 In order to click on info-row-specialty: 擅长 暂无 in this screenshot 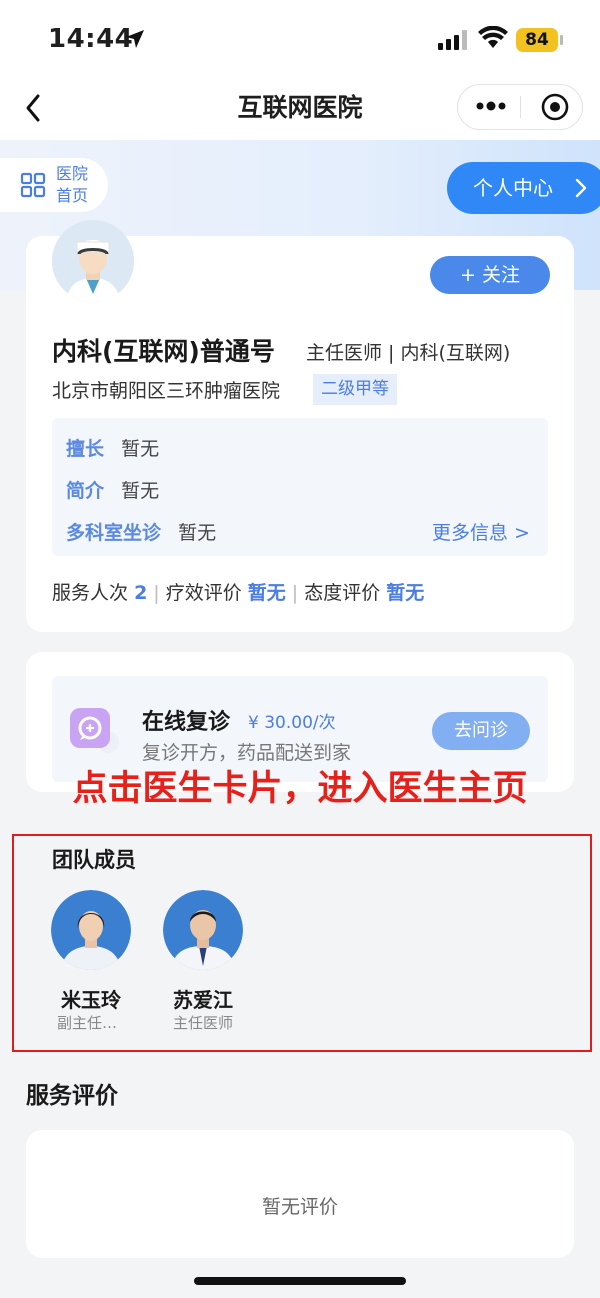, I will do `click(112, 447)`.